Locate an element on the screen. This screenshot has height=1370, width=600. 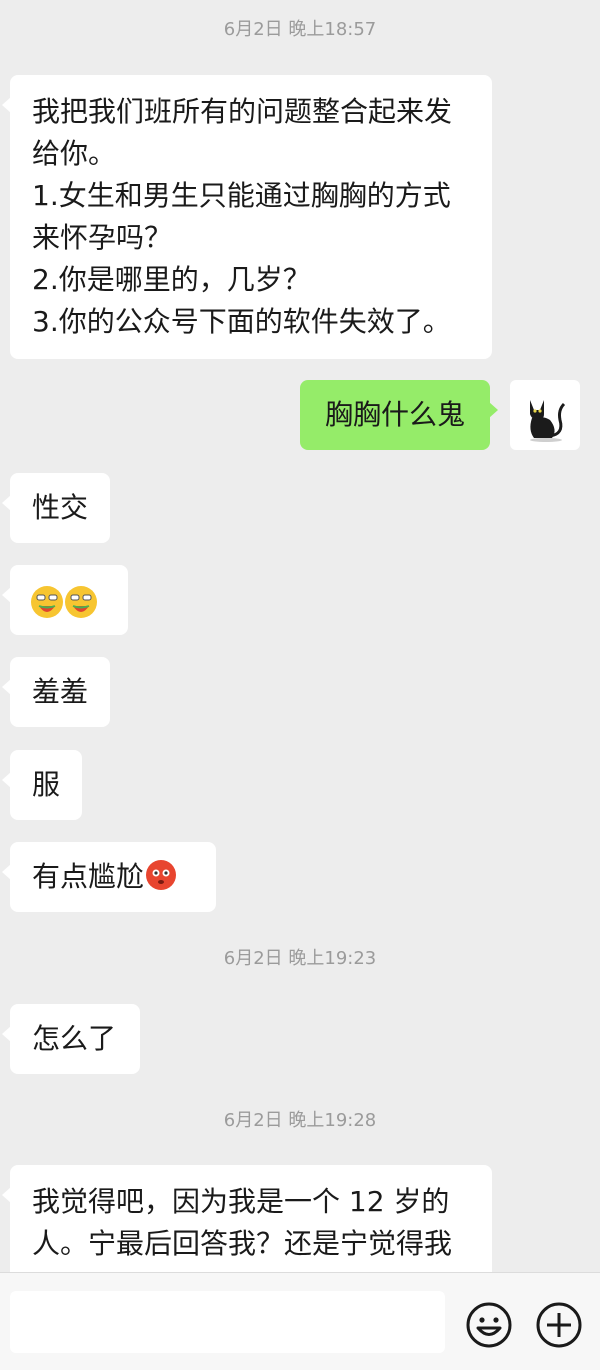
black-cat-avatar is located at coordinates (545, 415).